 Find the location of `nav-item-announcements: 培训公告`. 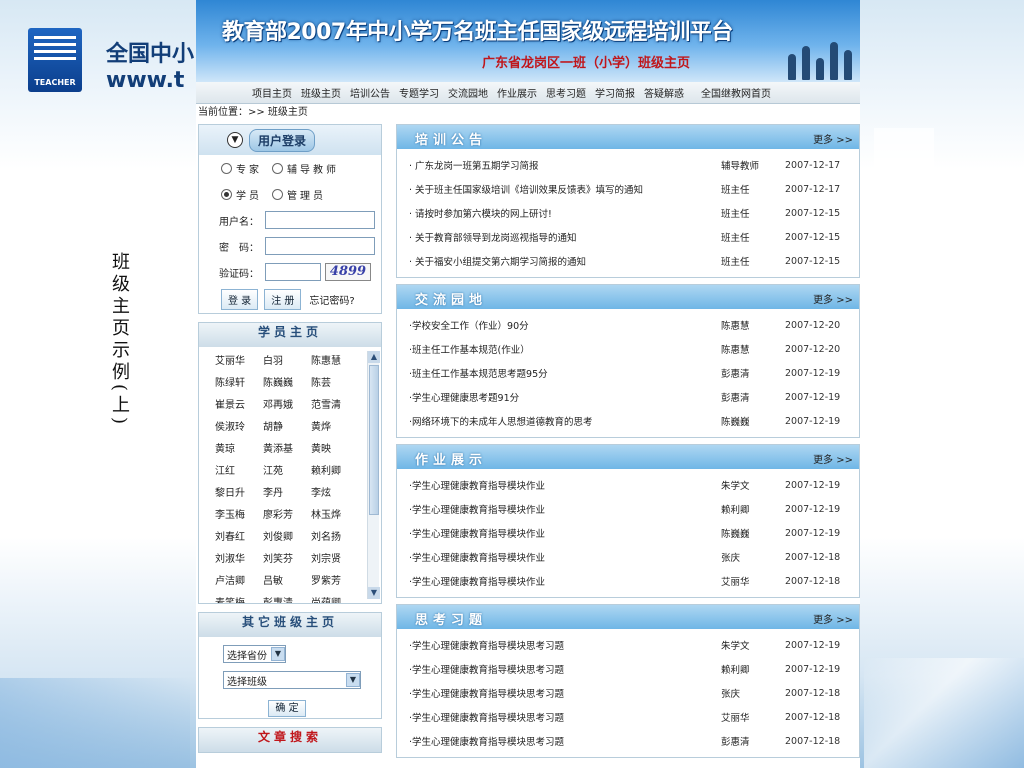

nav-item-announcements: 培训公告 is located at coordinates (370, 92).